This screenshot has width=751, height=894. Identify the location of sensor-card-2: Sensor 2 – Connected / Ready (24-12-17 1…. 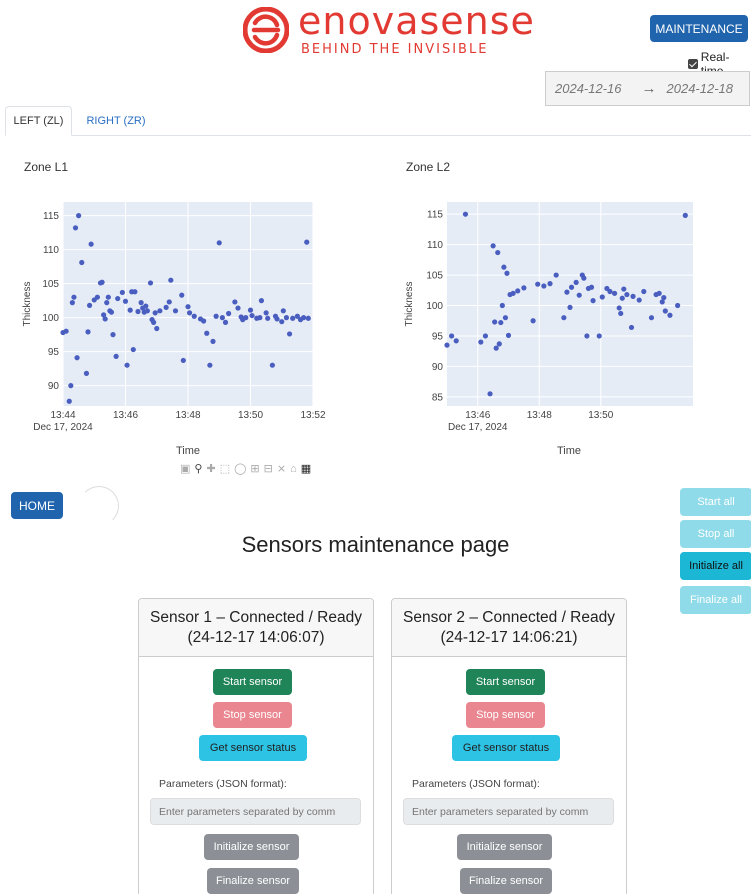
(509, 746).